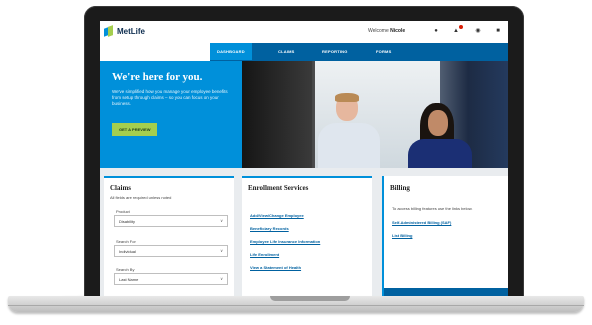 The height and width of the screenshot is (325, 592). I want to click on product-select: Disability ∨, so click(171, 221).